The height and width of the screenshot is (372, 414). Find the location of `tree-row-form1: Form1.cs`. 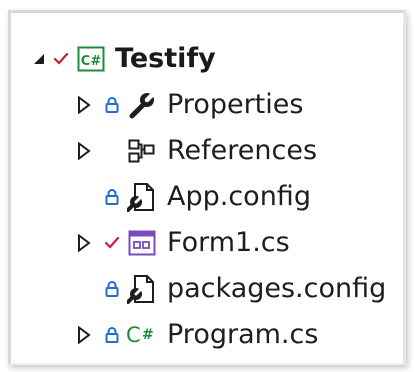

tree-row-form1: Form1.cs is located at coordinates (181, 243).